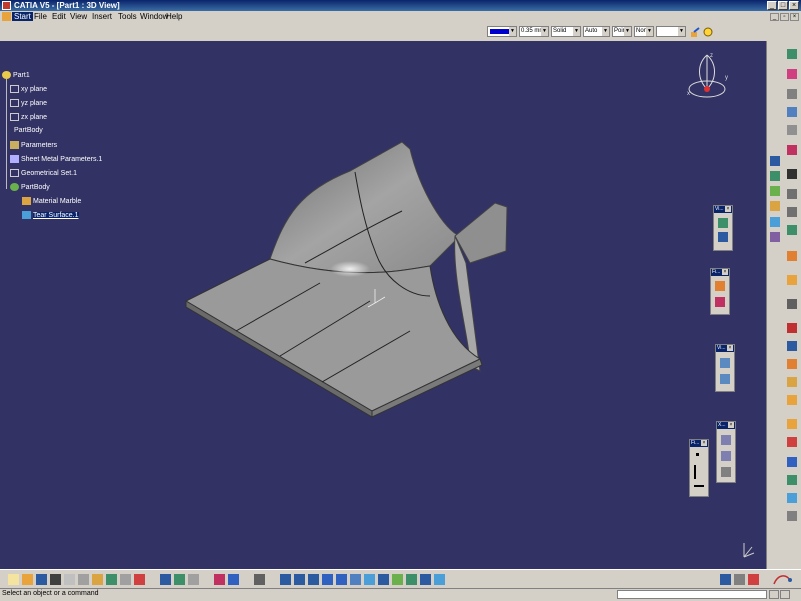 The width and height of the screenshot is (801, 601). I want to click on lights-icon, so click(775, 237).